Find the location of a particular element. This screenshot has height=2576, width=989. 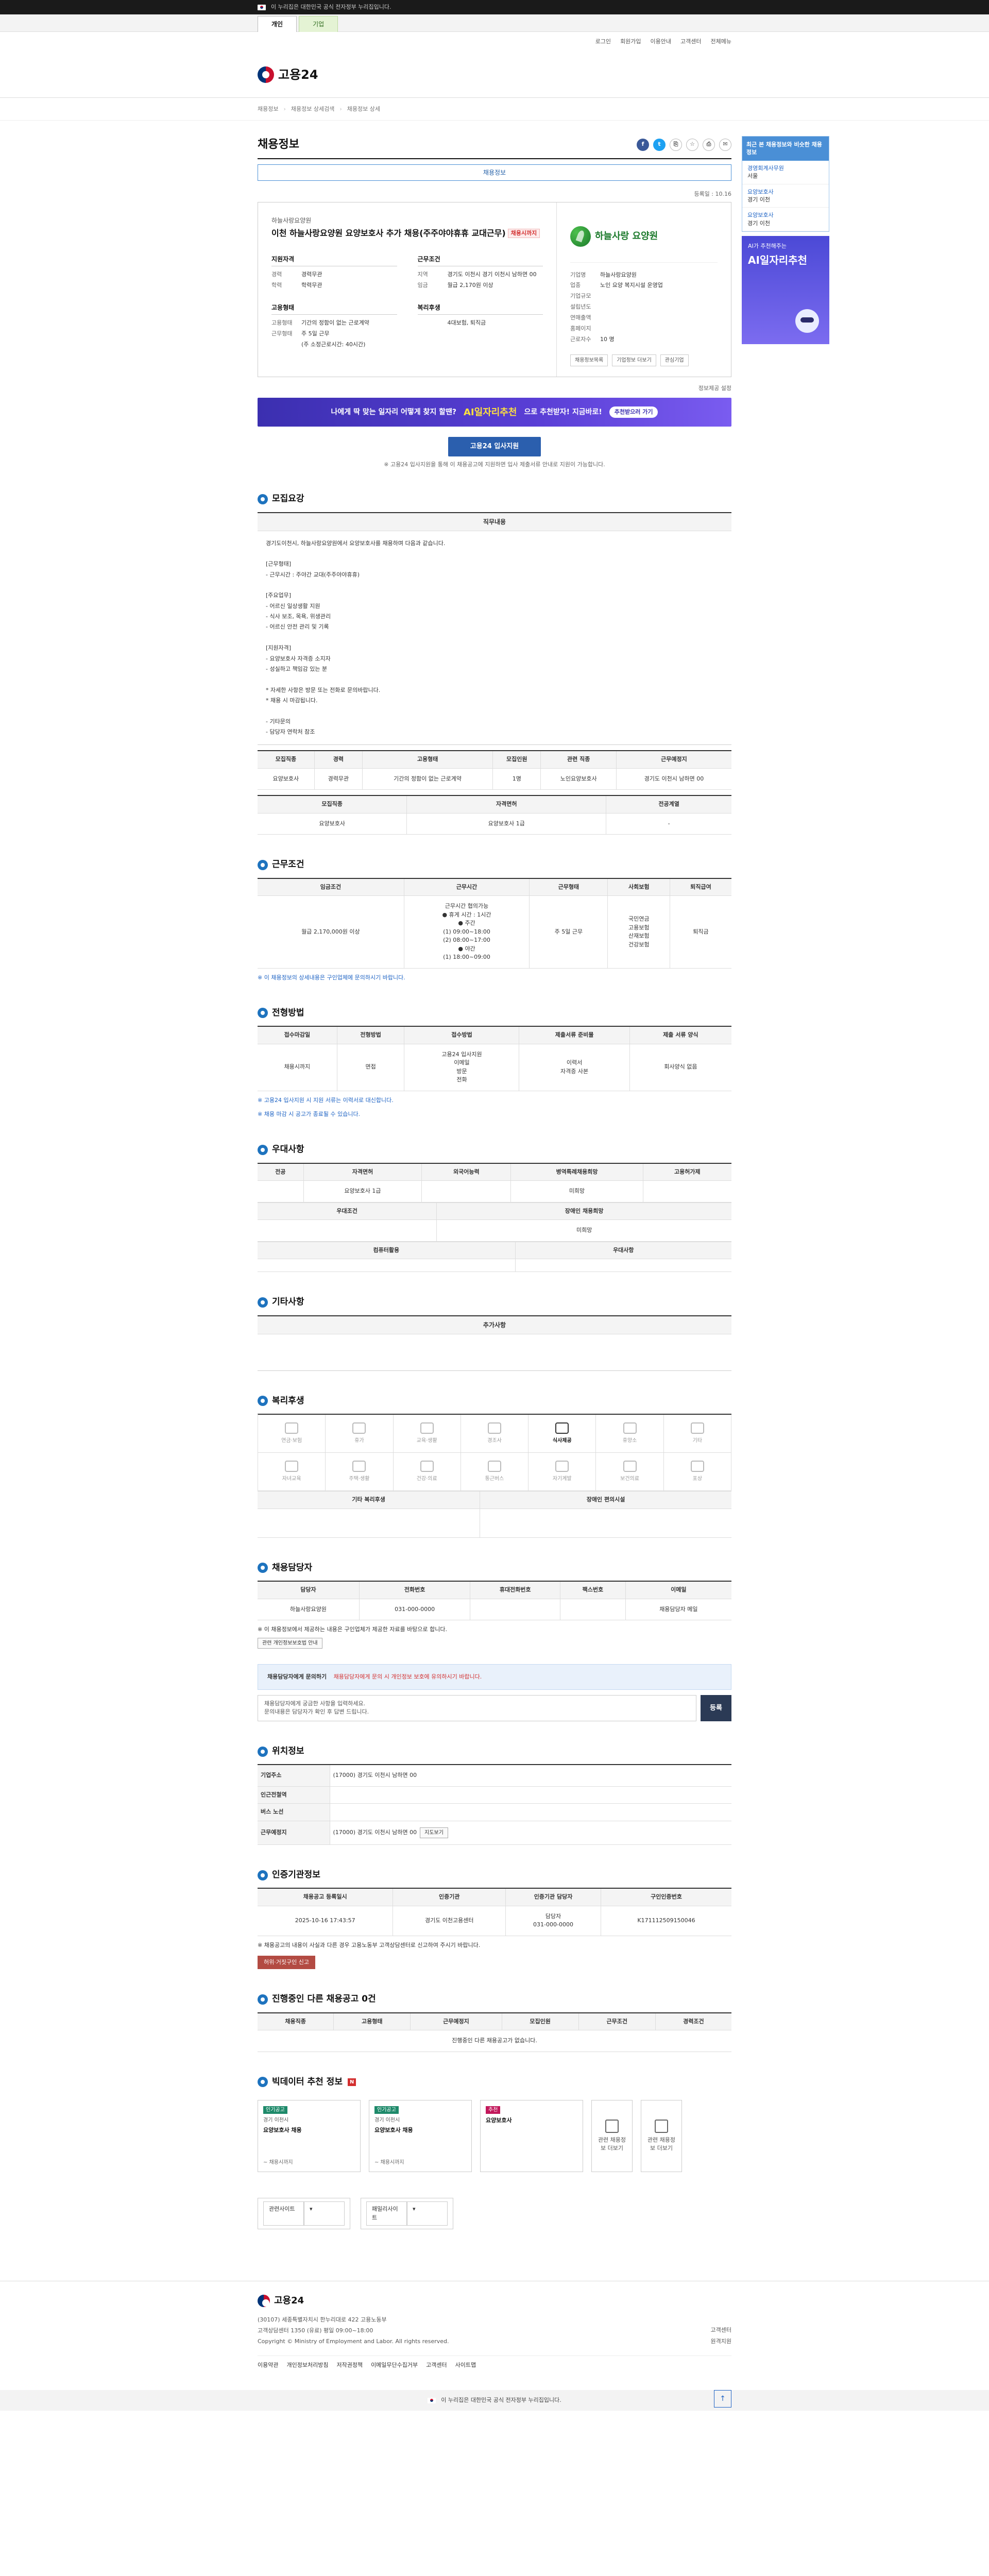

table-head: 장애인 편의시설 is located at coordinates (605, 1500).